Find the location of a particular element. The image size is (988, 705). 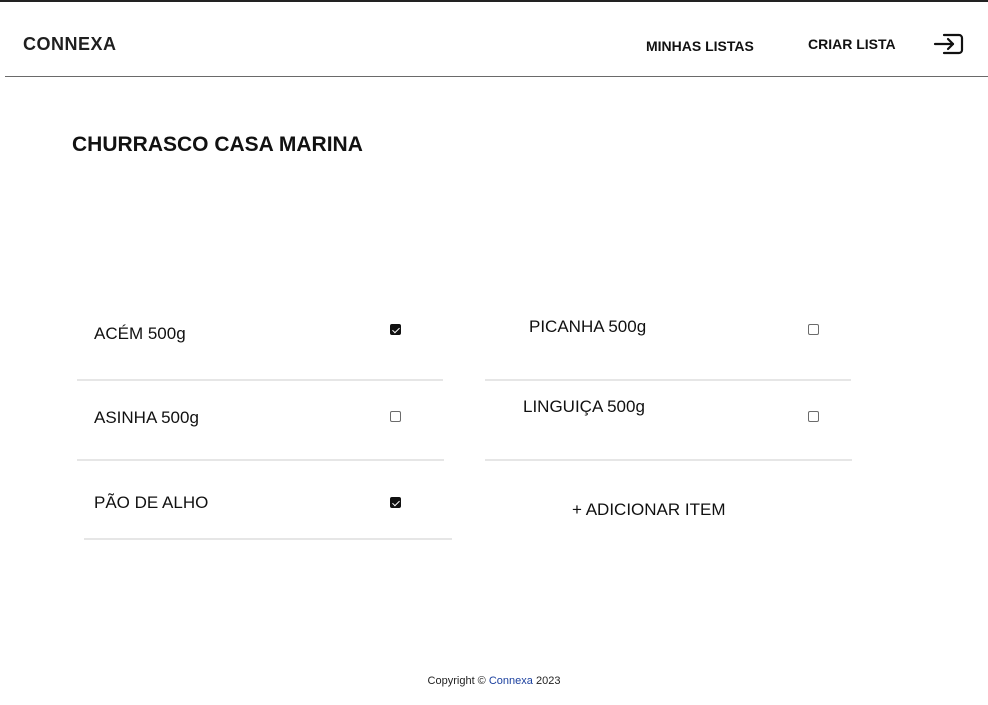

logout-arrow-icon is located at coordinates (948, 44).